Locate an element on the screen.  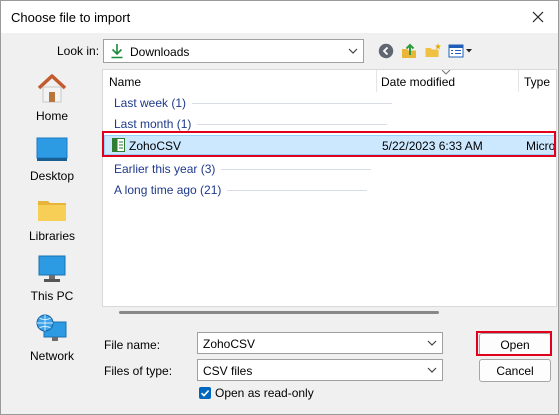
file-type-value: CSV files is located at coordinates (228, 371).